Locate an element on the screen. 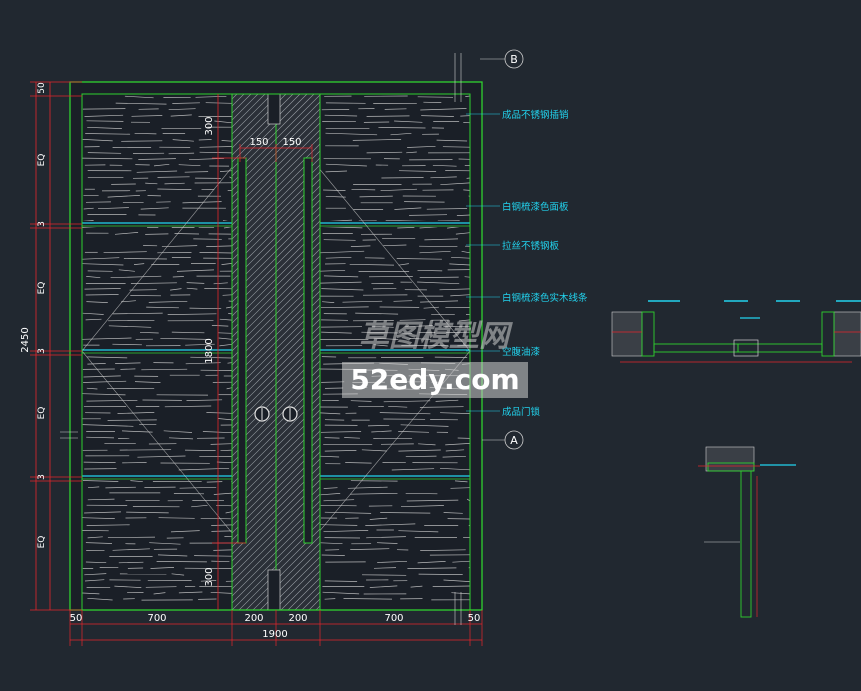 The image size is (861, 691). annotation-2: 拉丝不锈钢板 is located at coordinates (531, 246).